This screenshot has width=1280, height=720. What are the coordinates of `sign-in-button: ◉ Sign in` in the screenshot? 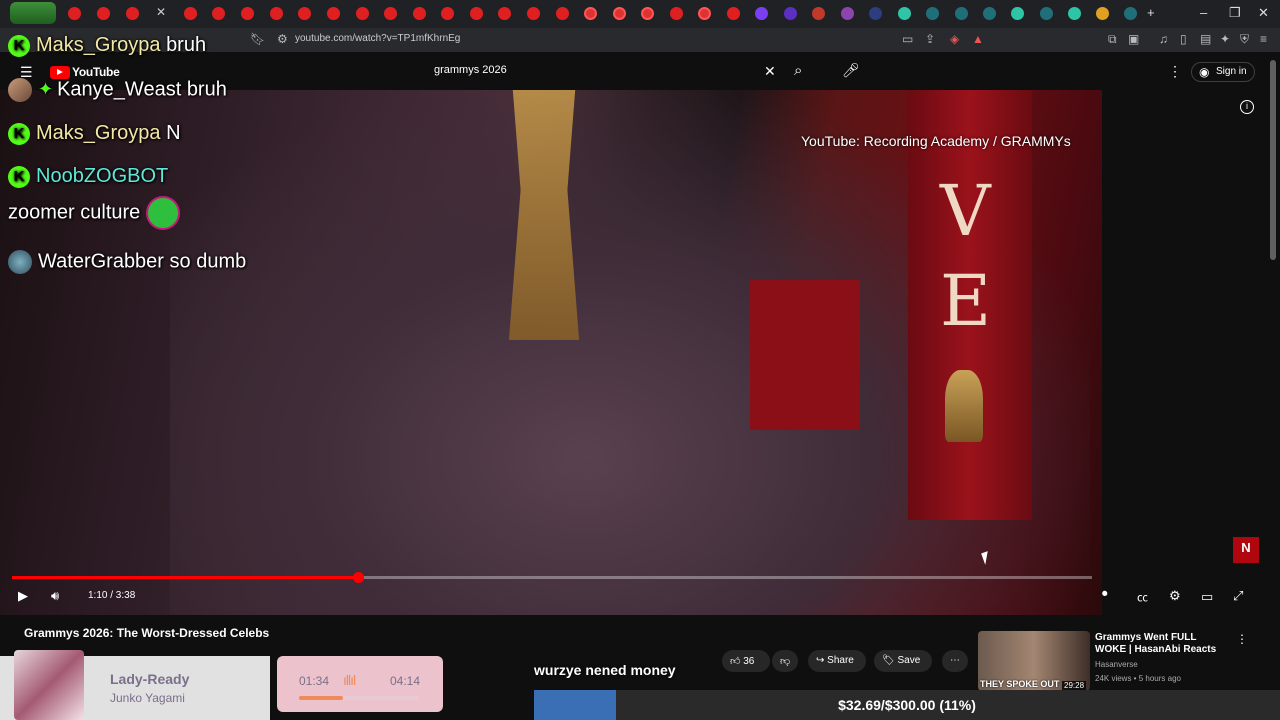 It's located at (1223, 72).